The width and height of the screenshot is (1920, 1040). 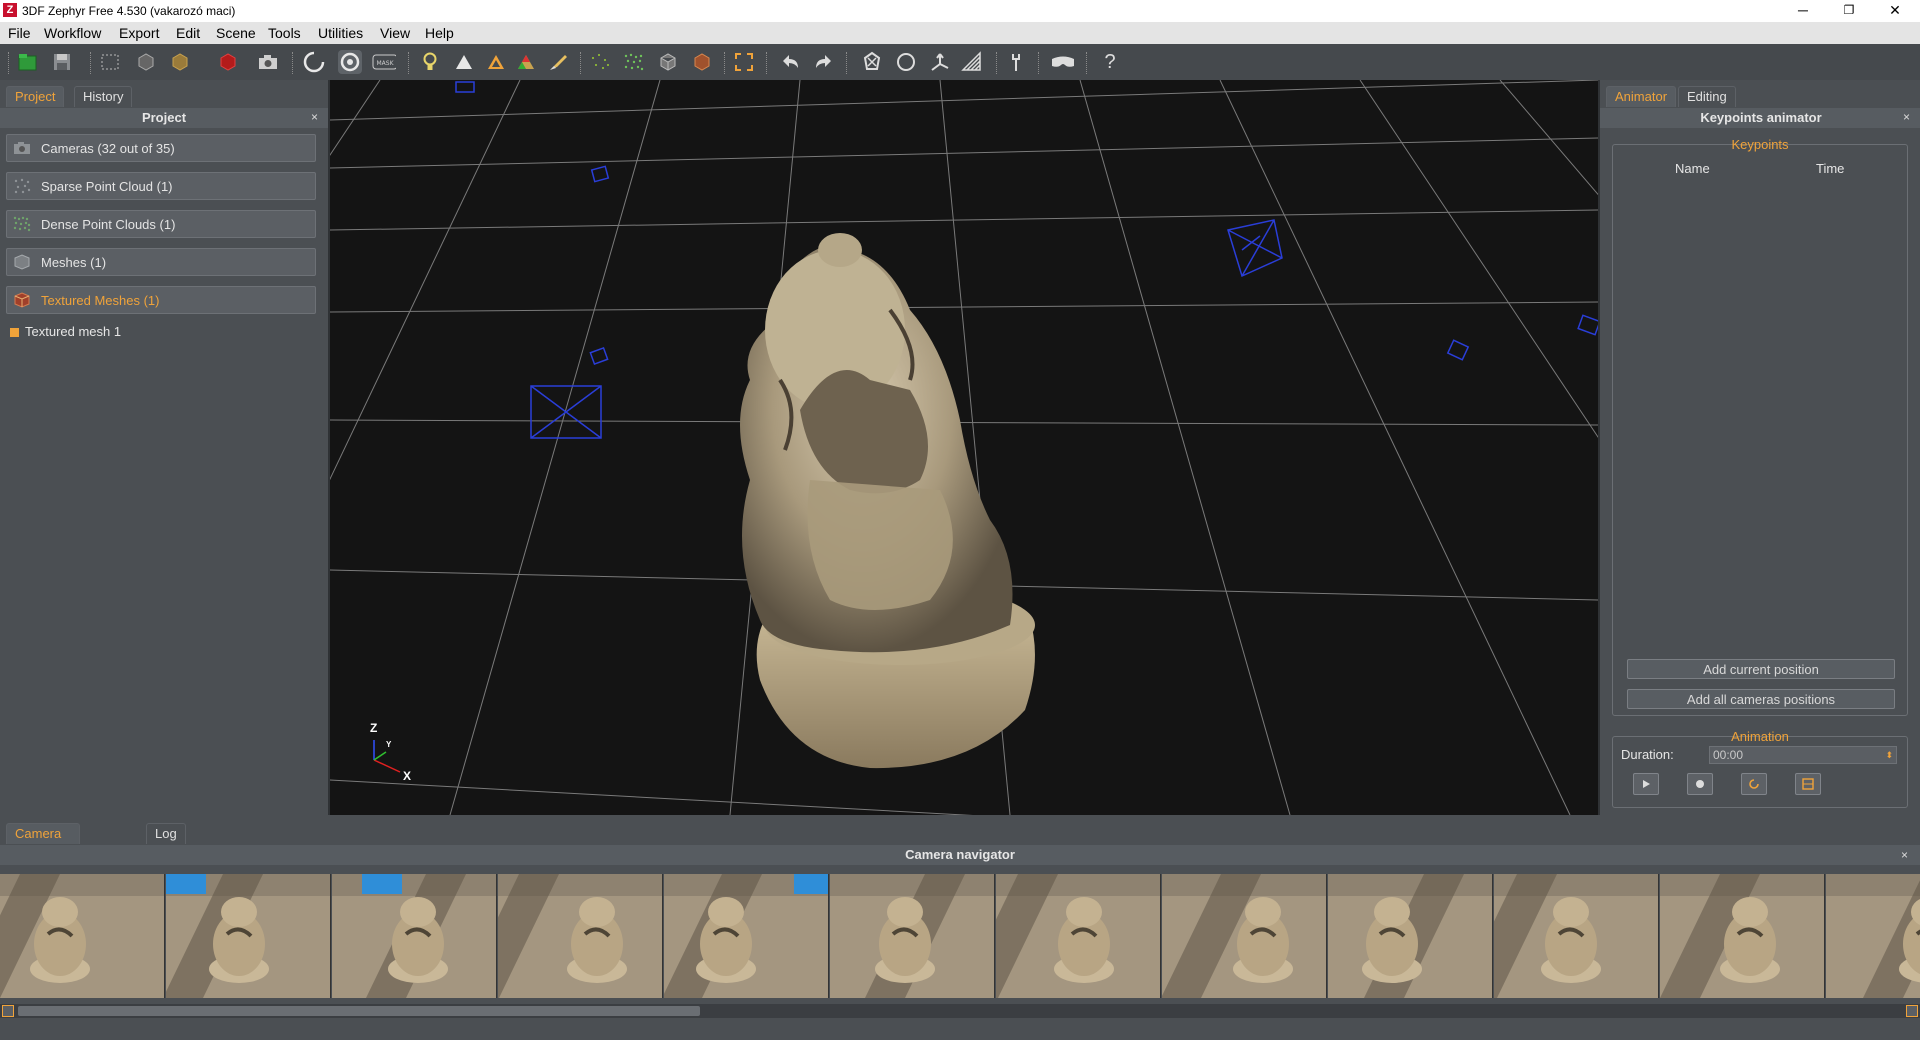 I want to click on project-item-meshes: Meshes (1), so click(x=161, y=262).